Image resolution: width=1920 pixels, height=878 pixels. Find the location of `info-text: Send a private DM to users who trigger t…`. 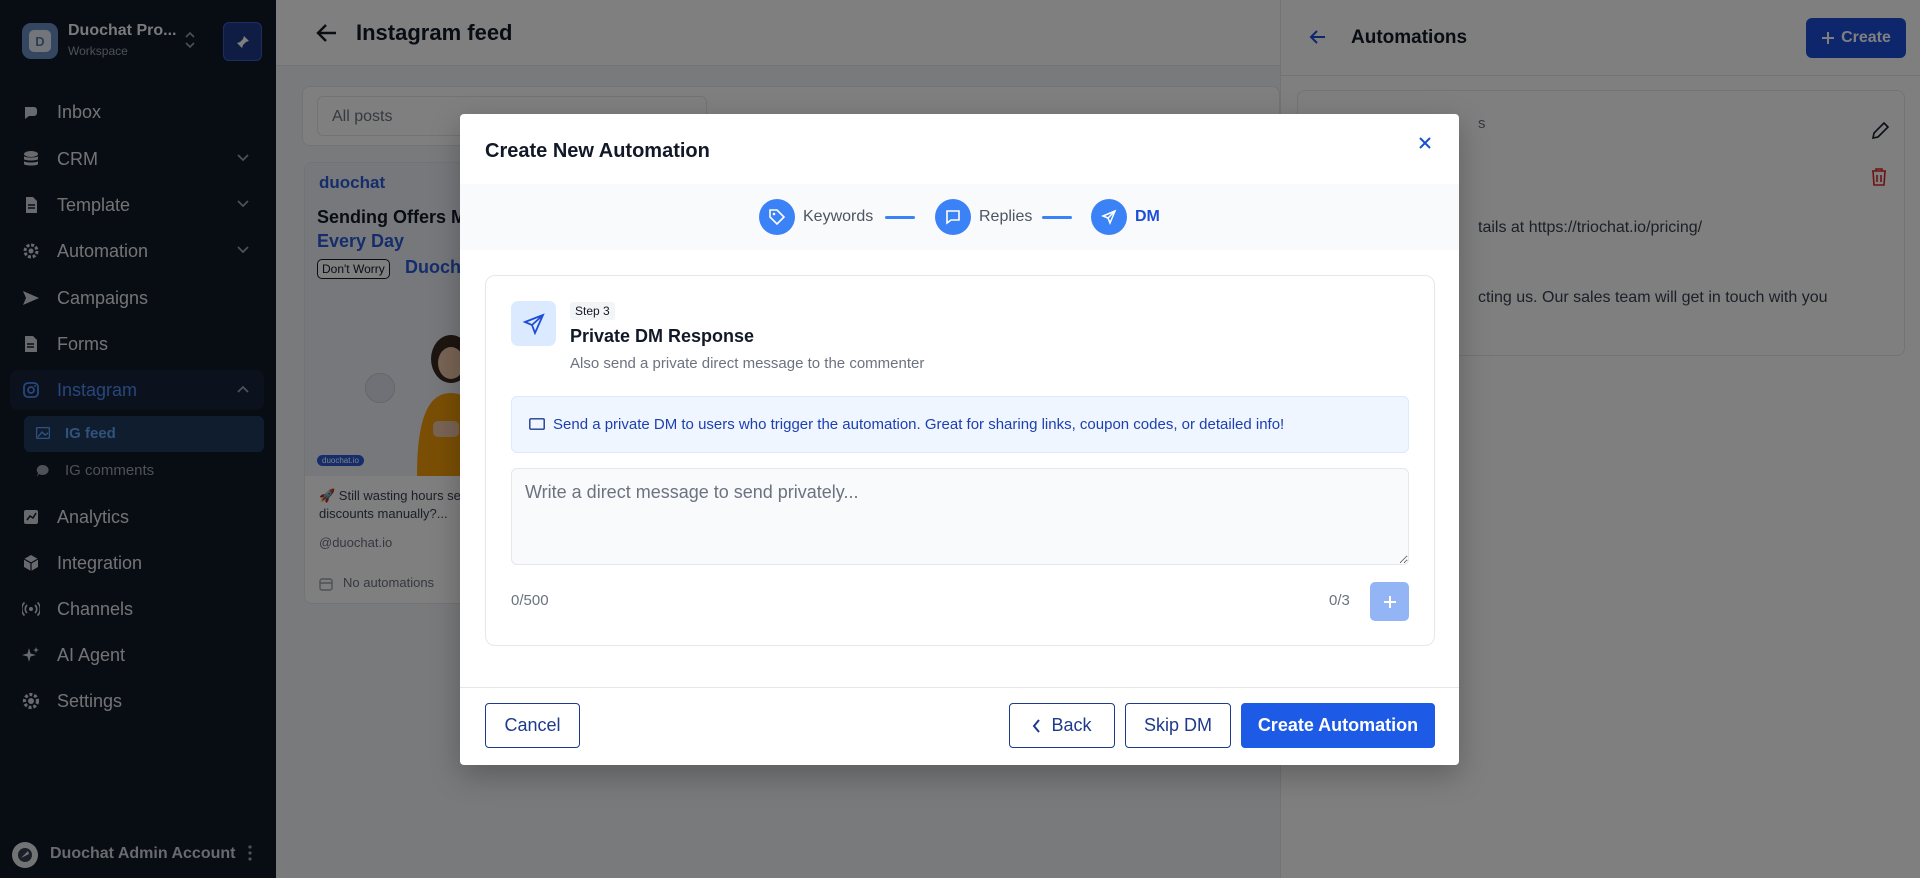

info-text: Send a private DM to users who trigger t… is located at coordinates (919, 424).